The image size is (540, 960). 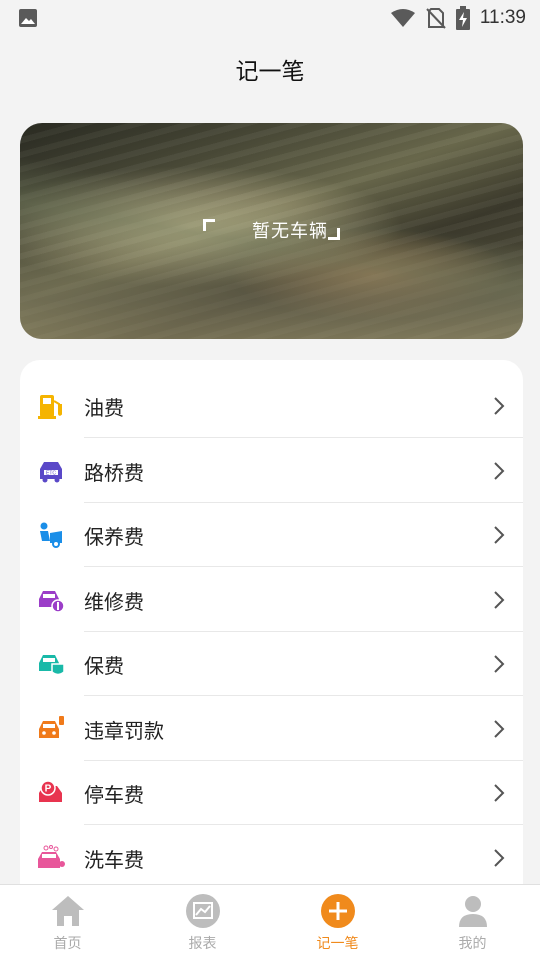 I want to click on list-item-label: 维修费, so click(x=114, y=601).